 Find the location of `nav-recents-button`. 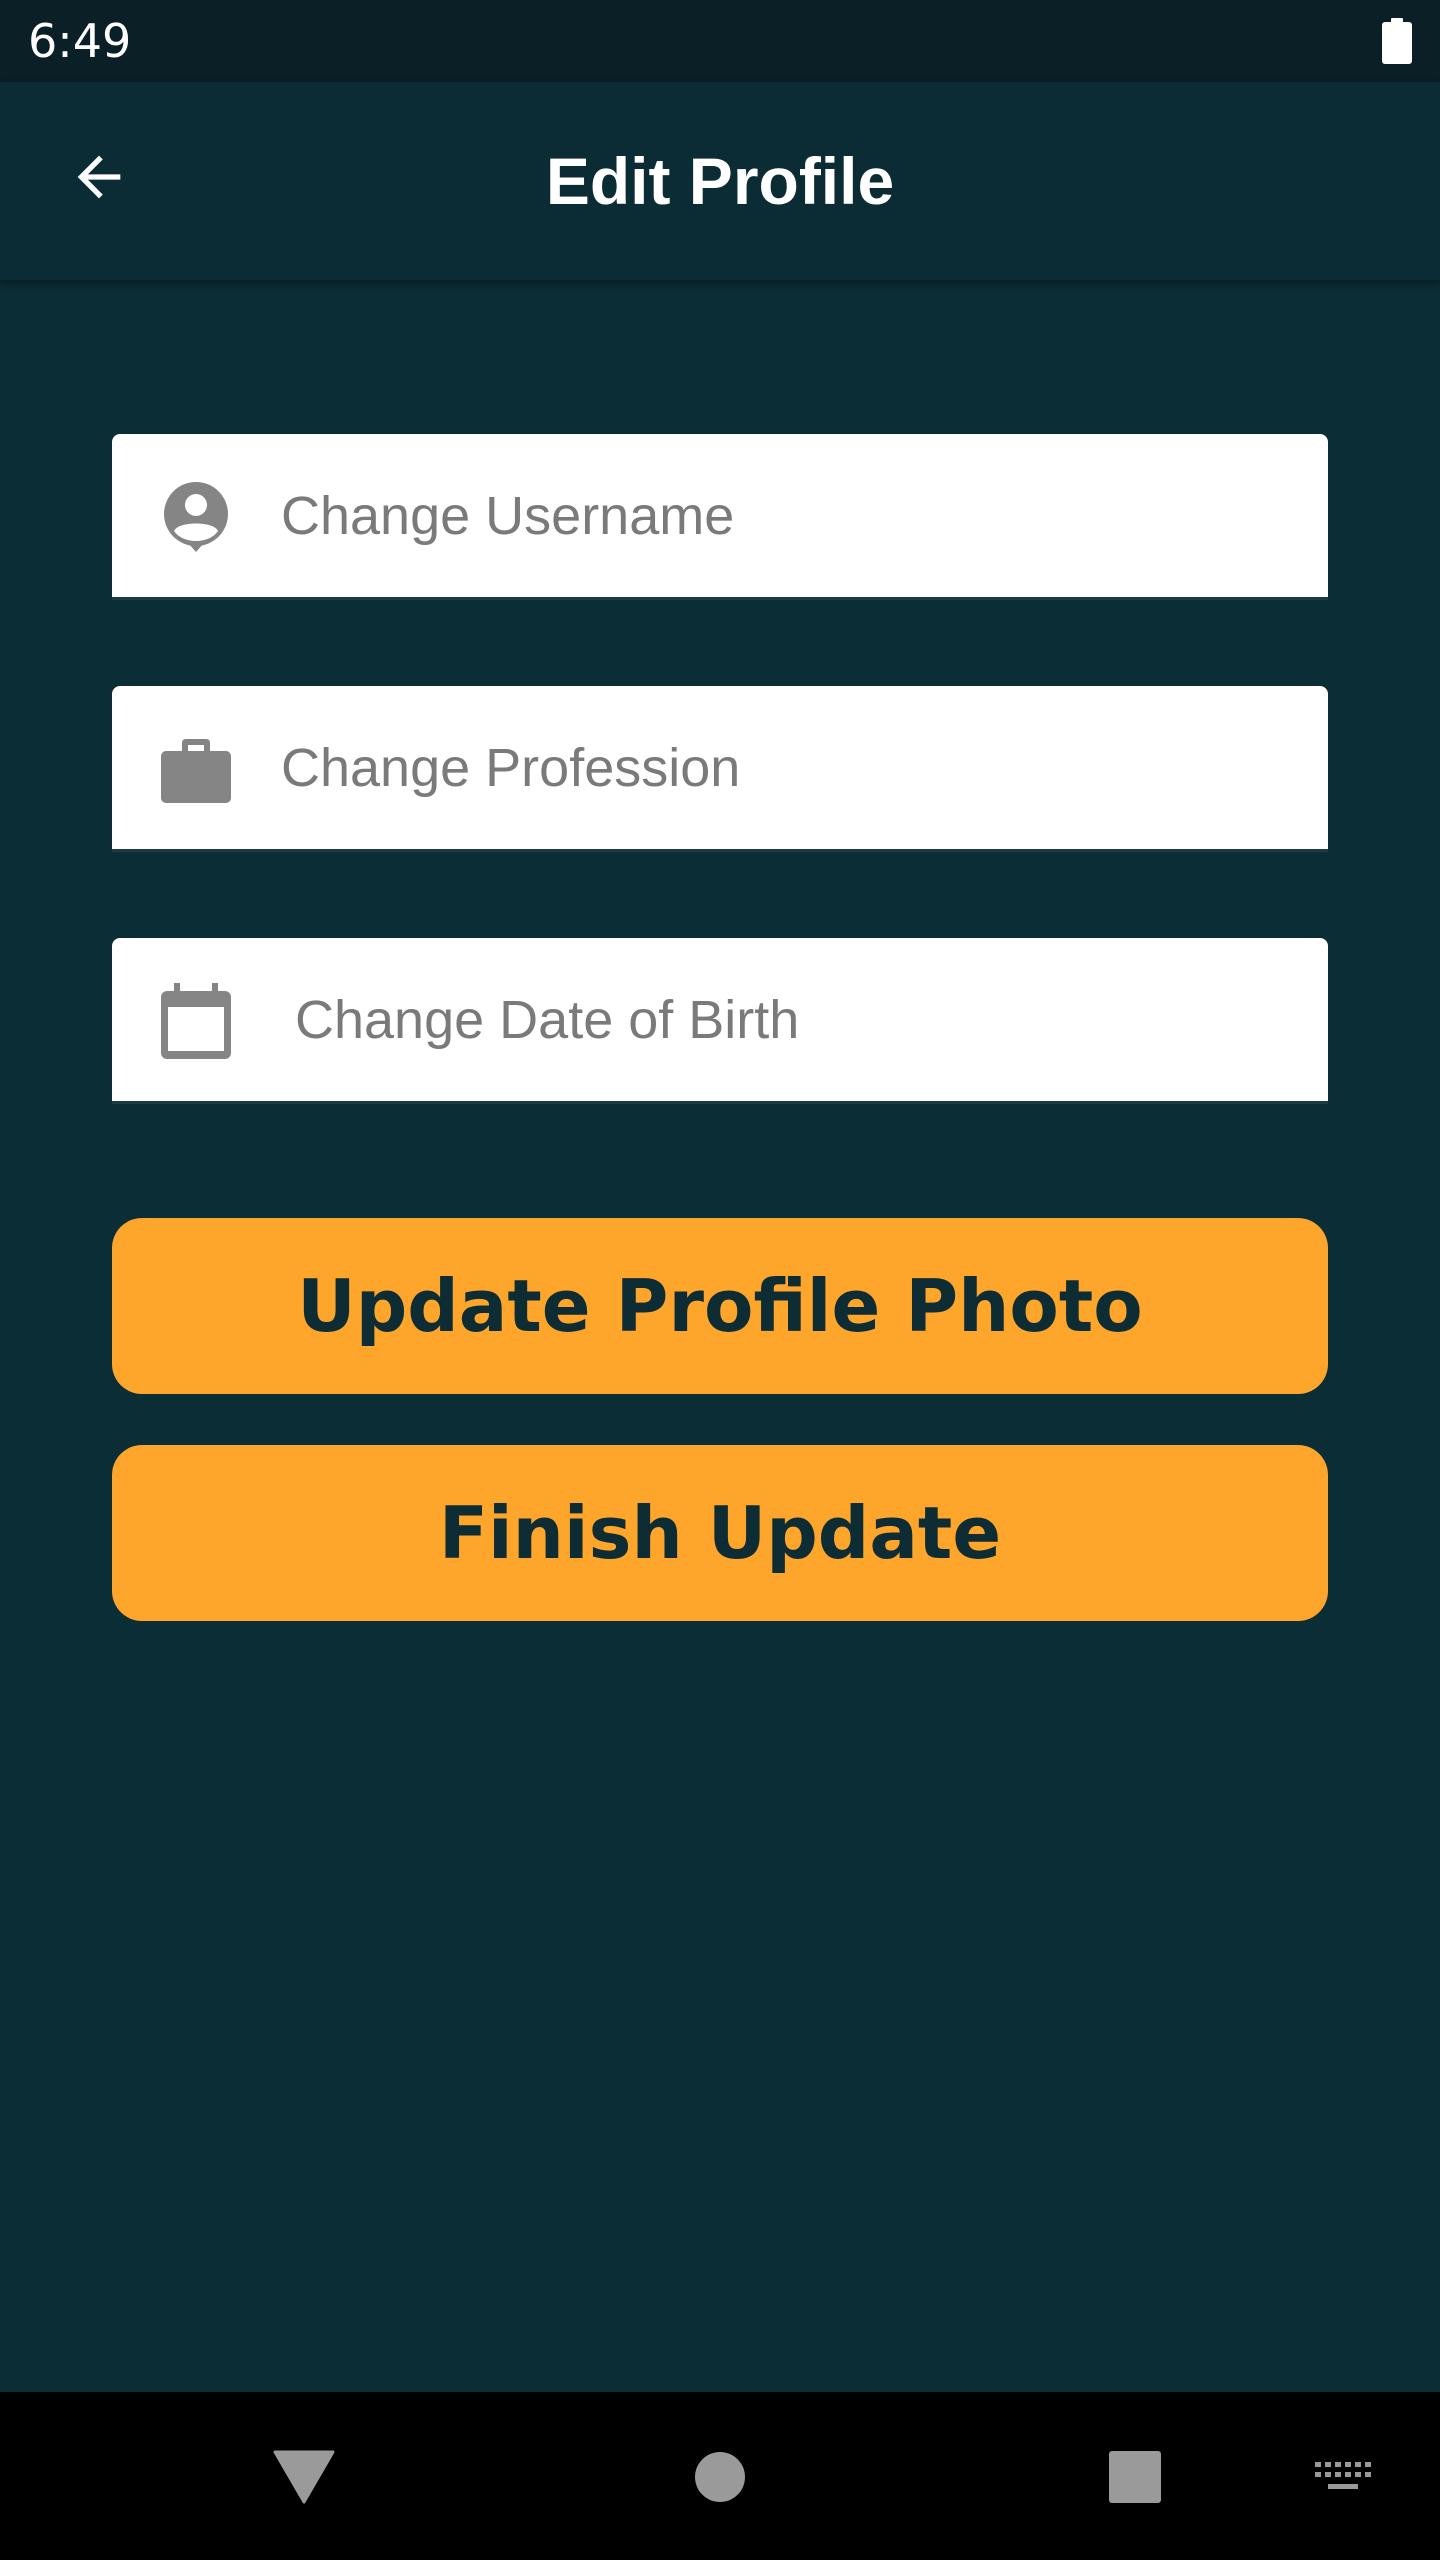

nav-recents-button is located at coordinates (1135, 2477).